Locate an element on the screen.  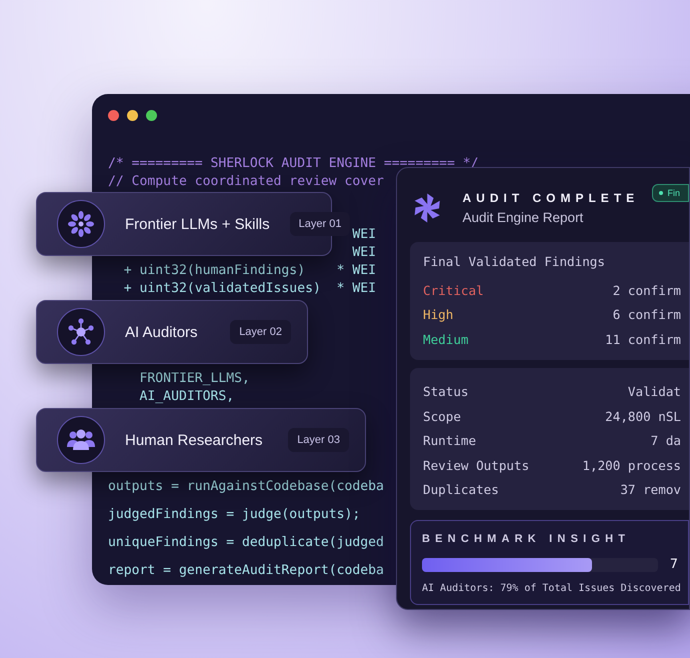
stat-value: 37 remov is located at coordinates (650, 490).